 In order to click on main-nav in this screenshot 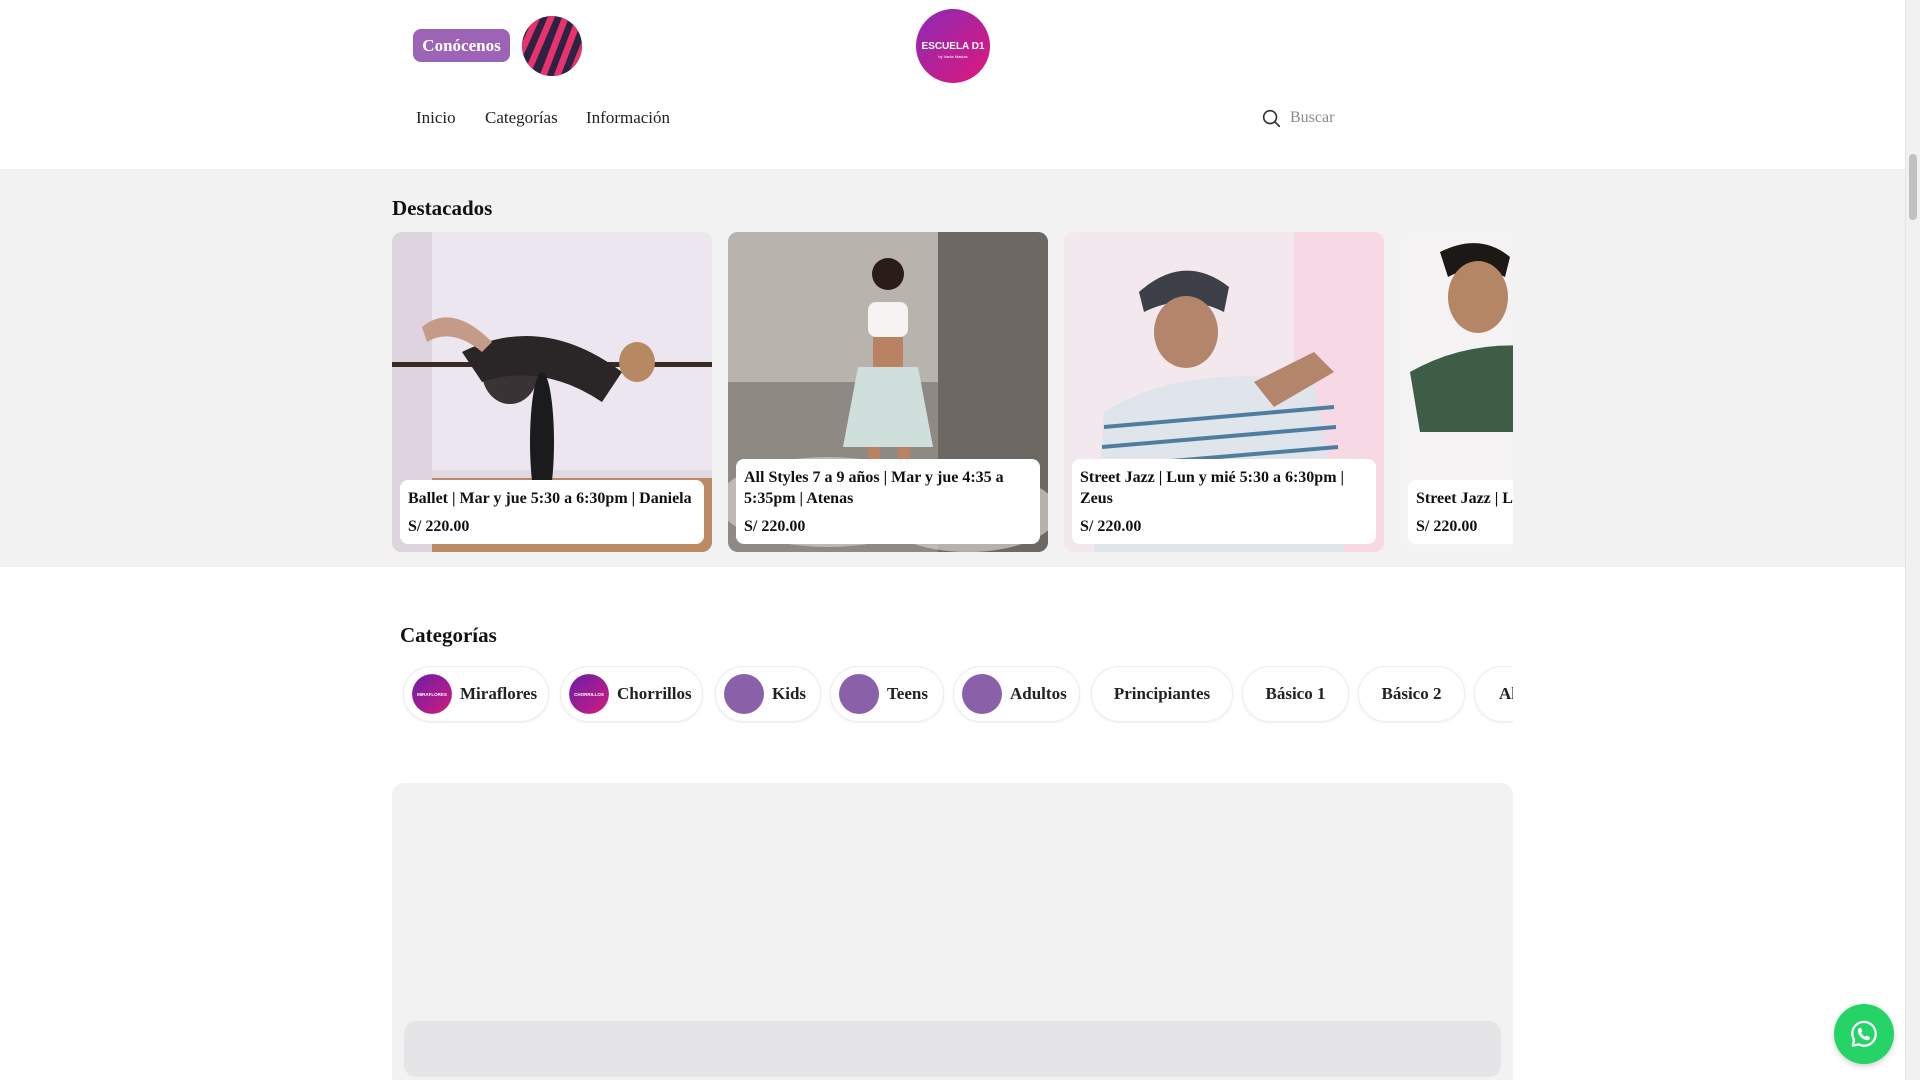, I will do `click(952, 130)`.